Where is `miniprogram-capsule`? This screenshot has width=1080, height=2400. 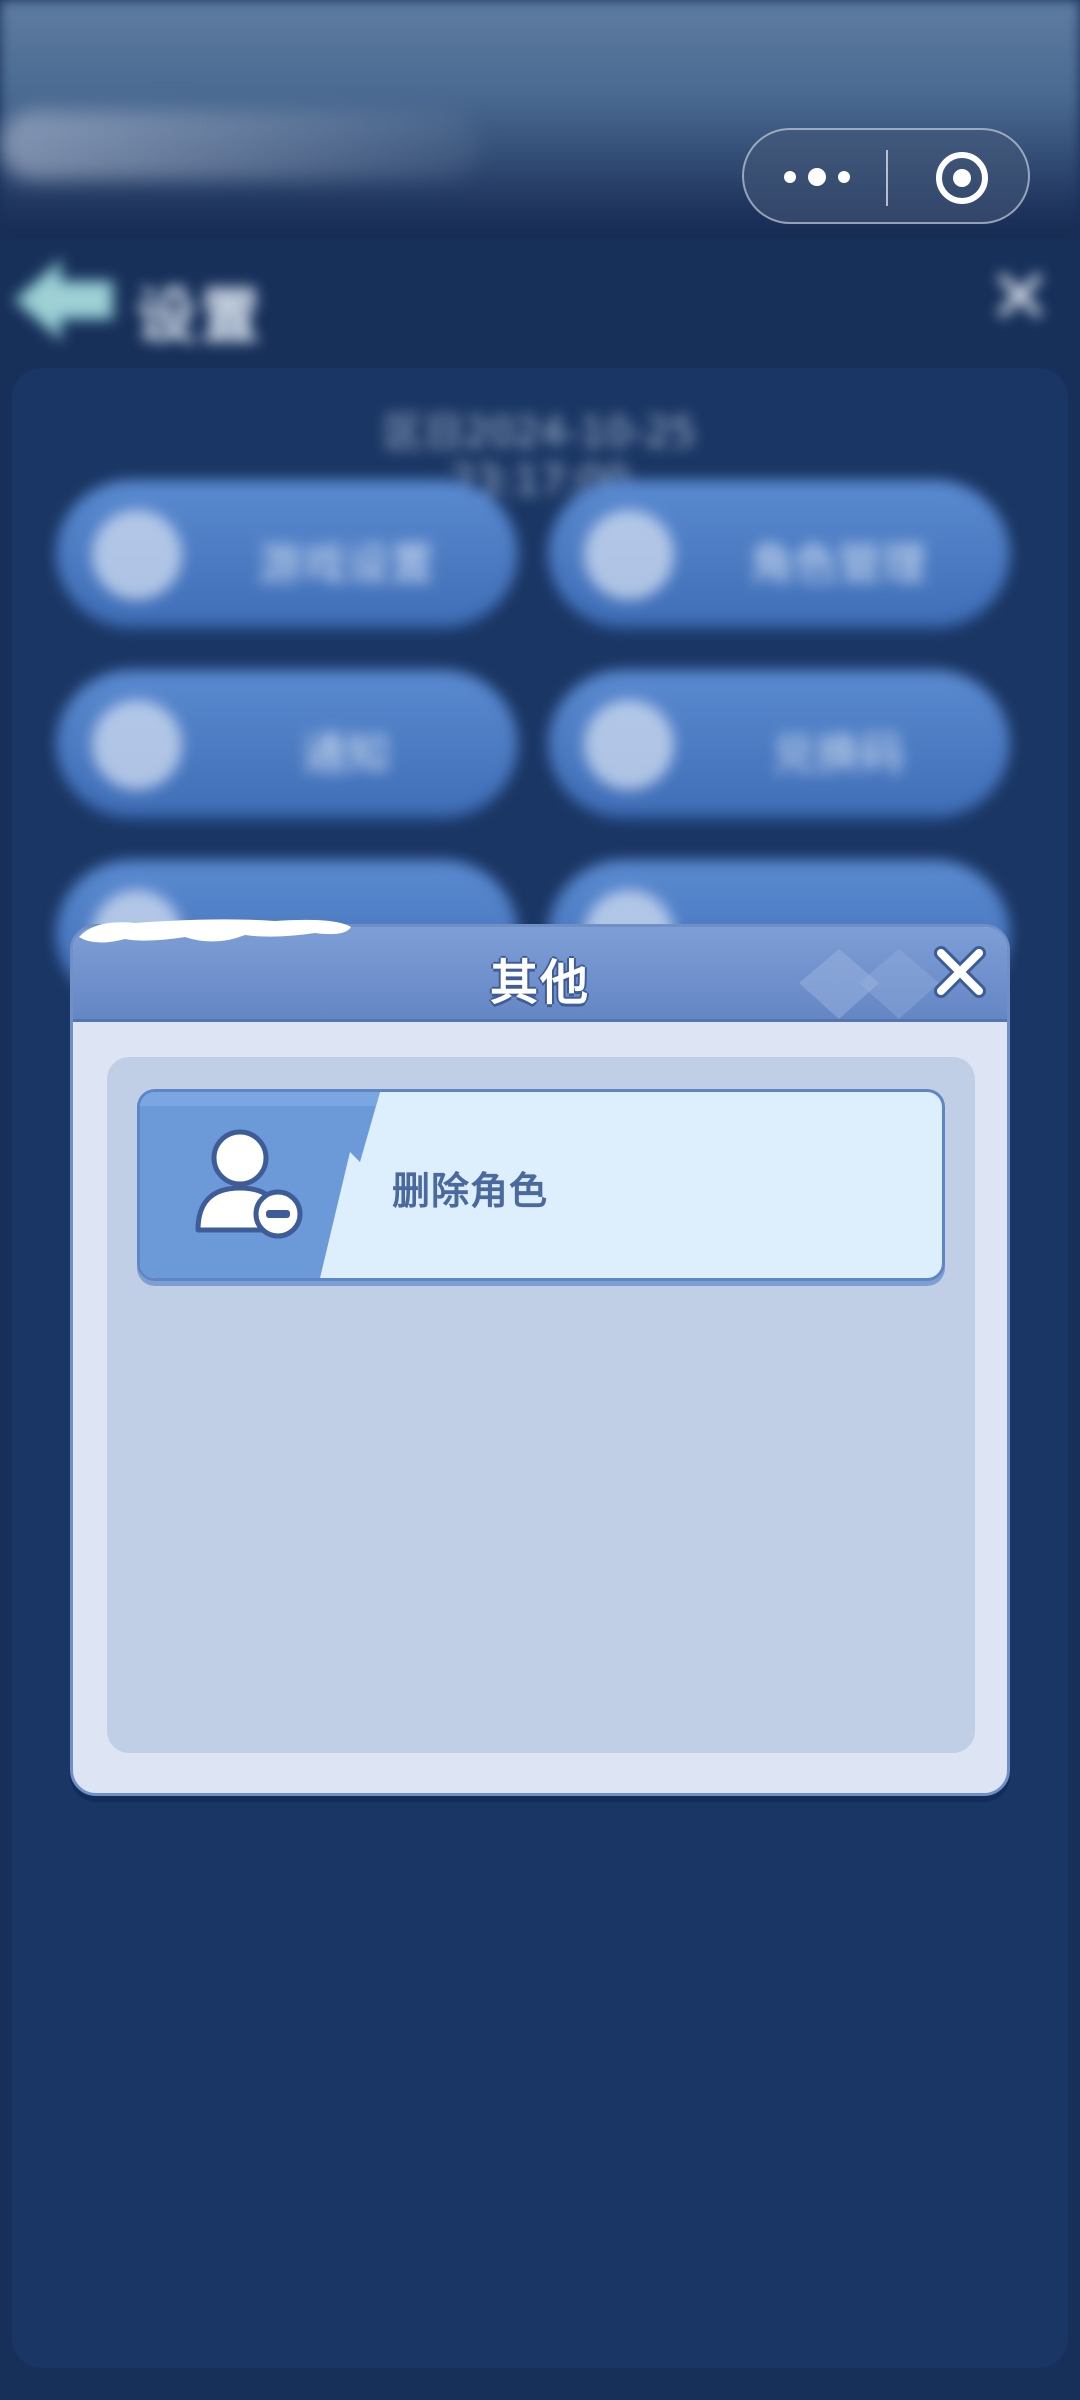 miniprogram-capsule is located at coordinates (886, 176).